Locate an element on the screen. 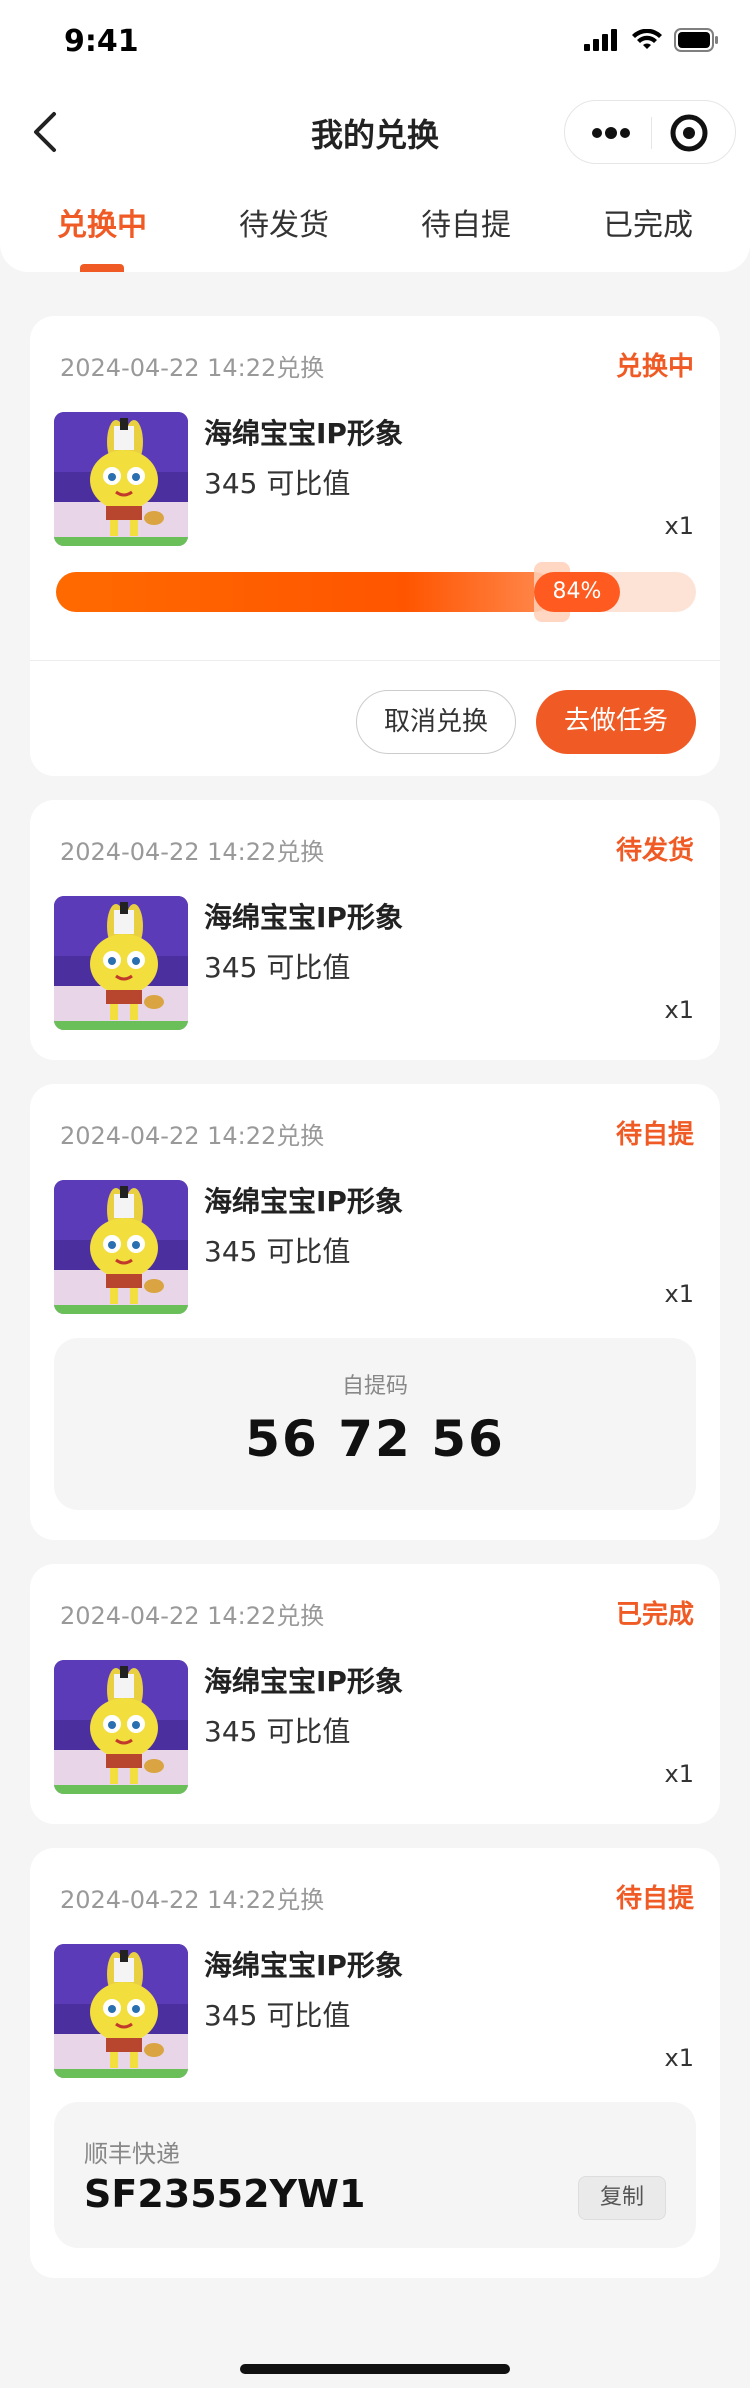  capsule-divider is located at coordinates (651, 133).